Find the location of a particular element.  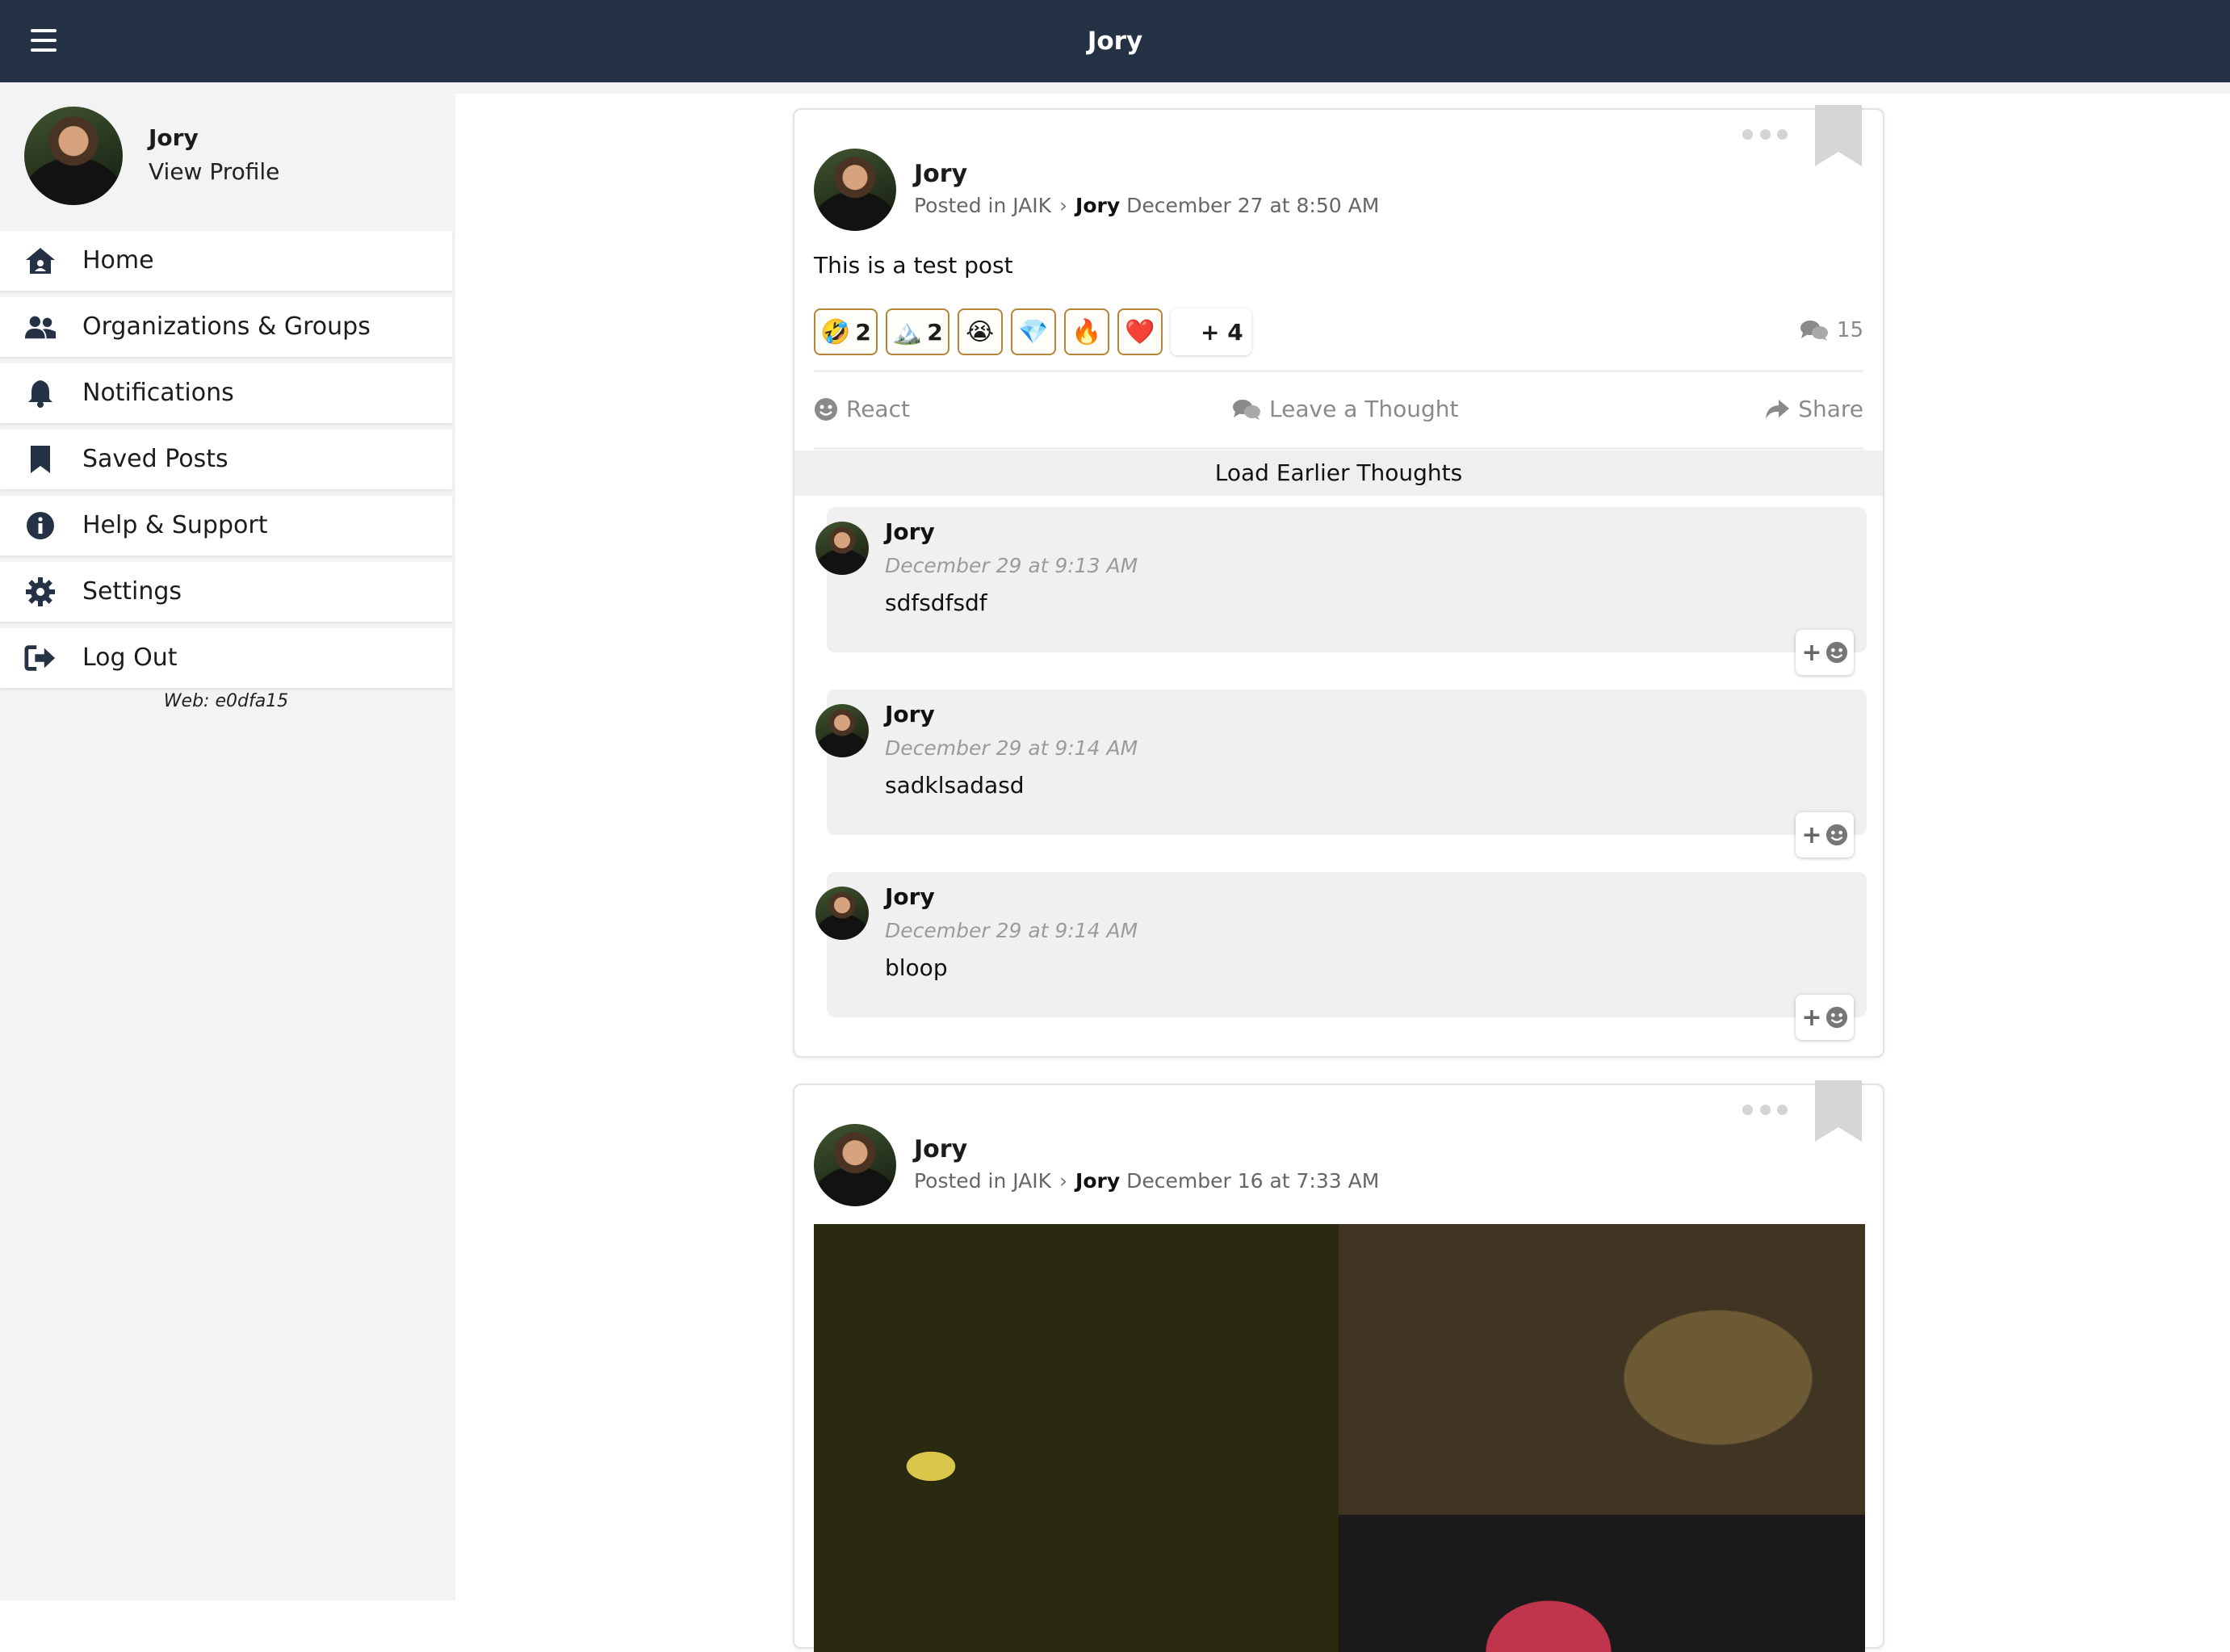

share-icon is located at coordinates (1778, 409).